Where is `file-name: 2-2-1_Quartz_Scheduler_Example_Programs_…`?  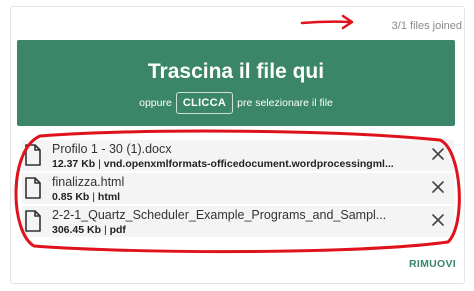 file-name: 2-2-1_Quartz_Scheduler_Example_Programs_… is located at coordinates (219, 215).